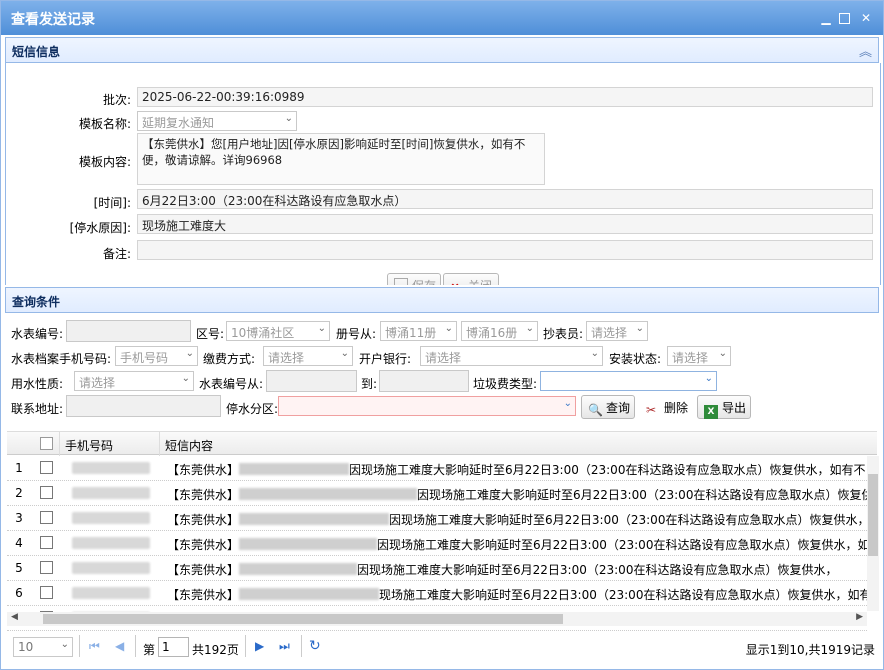 The height and width of the screenshot is (670, 884). Describe the element at coordinates (189, 445) in the screenshot. I see `col-content-header: 短信内容` at that location.